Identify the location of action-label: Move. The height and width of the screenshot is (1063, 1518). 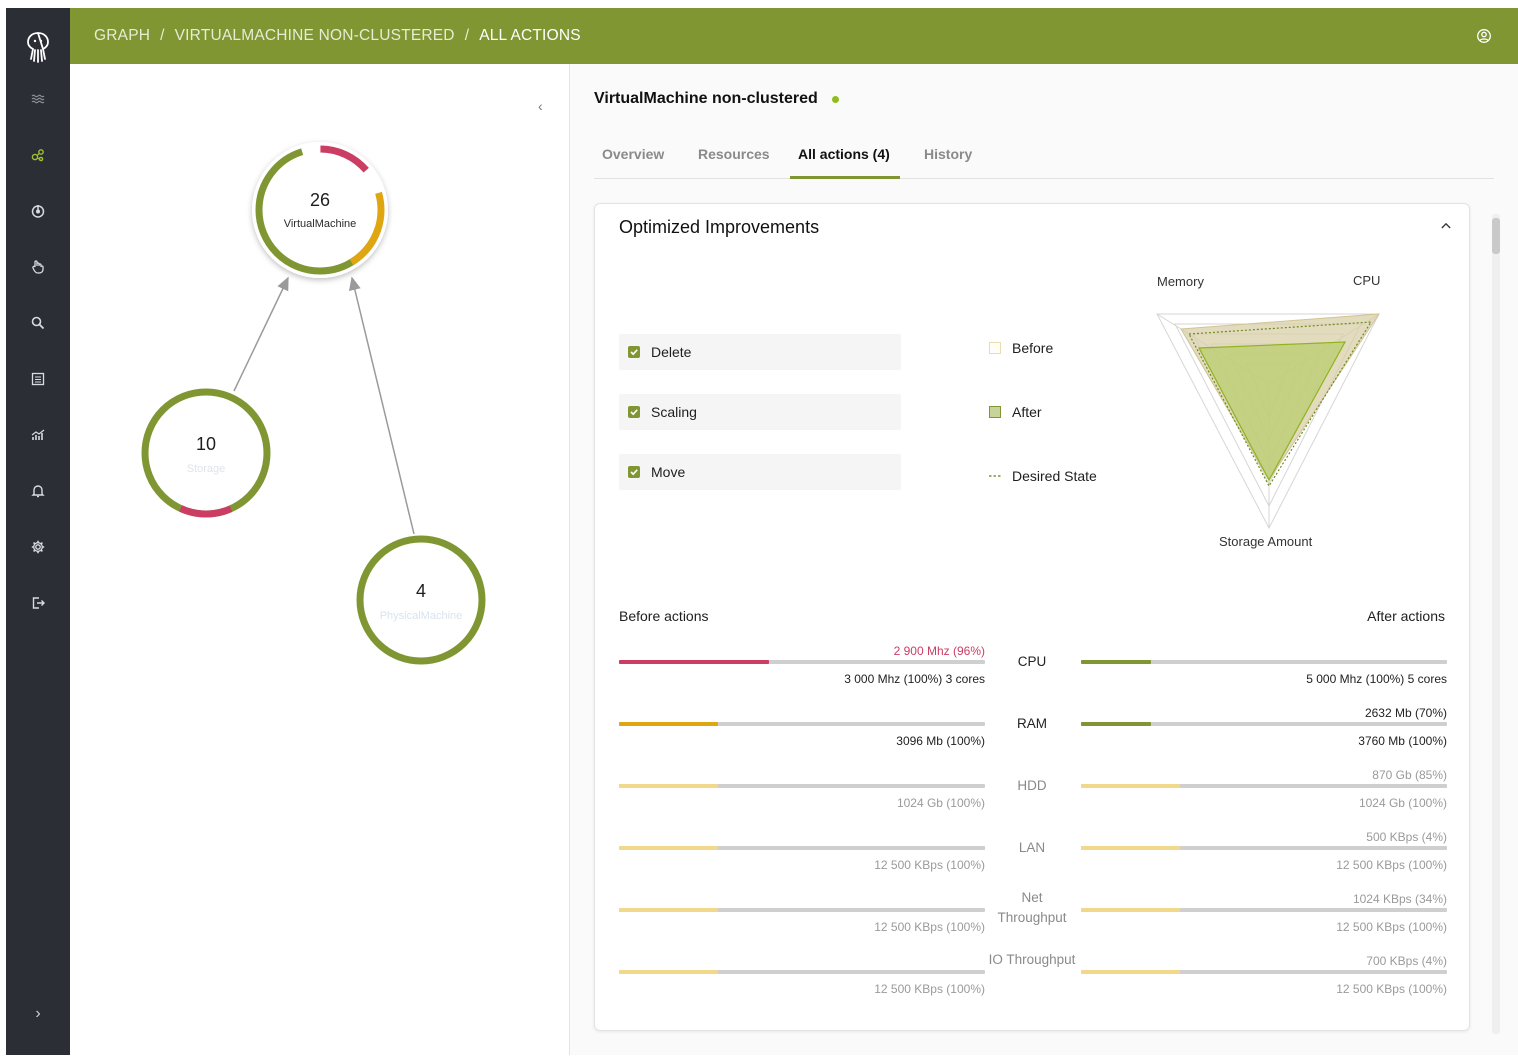
(668, 472).